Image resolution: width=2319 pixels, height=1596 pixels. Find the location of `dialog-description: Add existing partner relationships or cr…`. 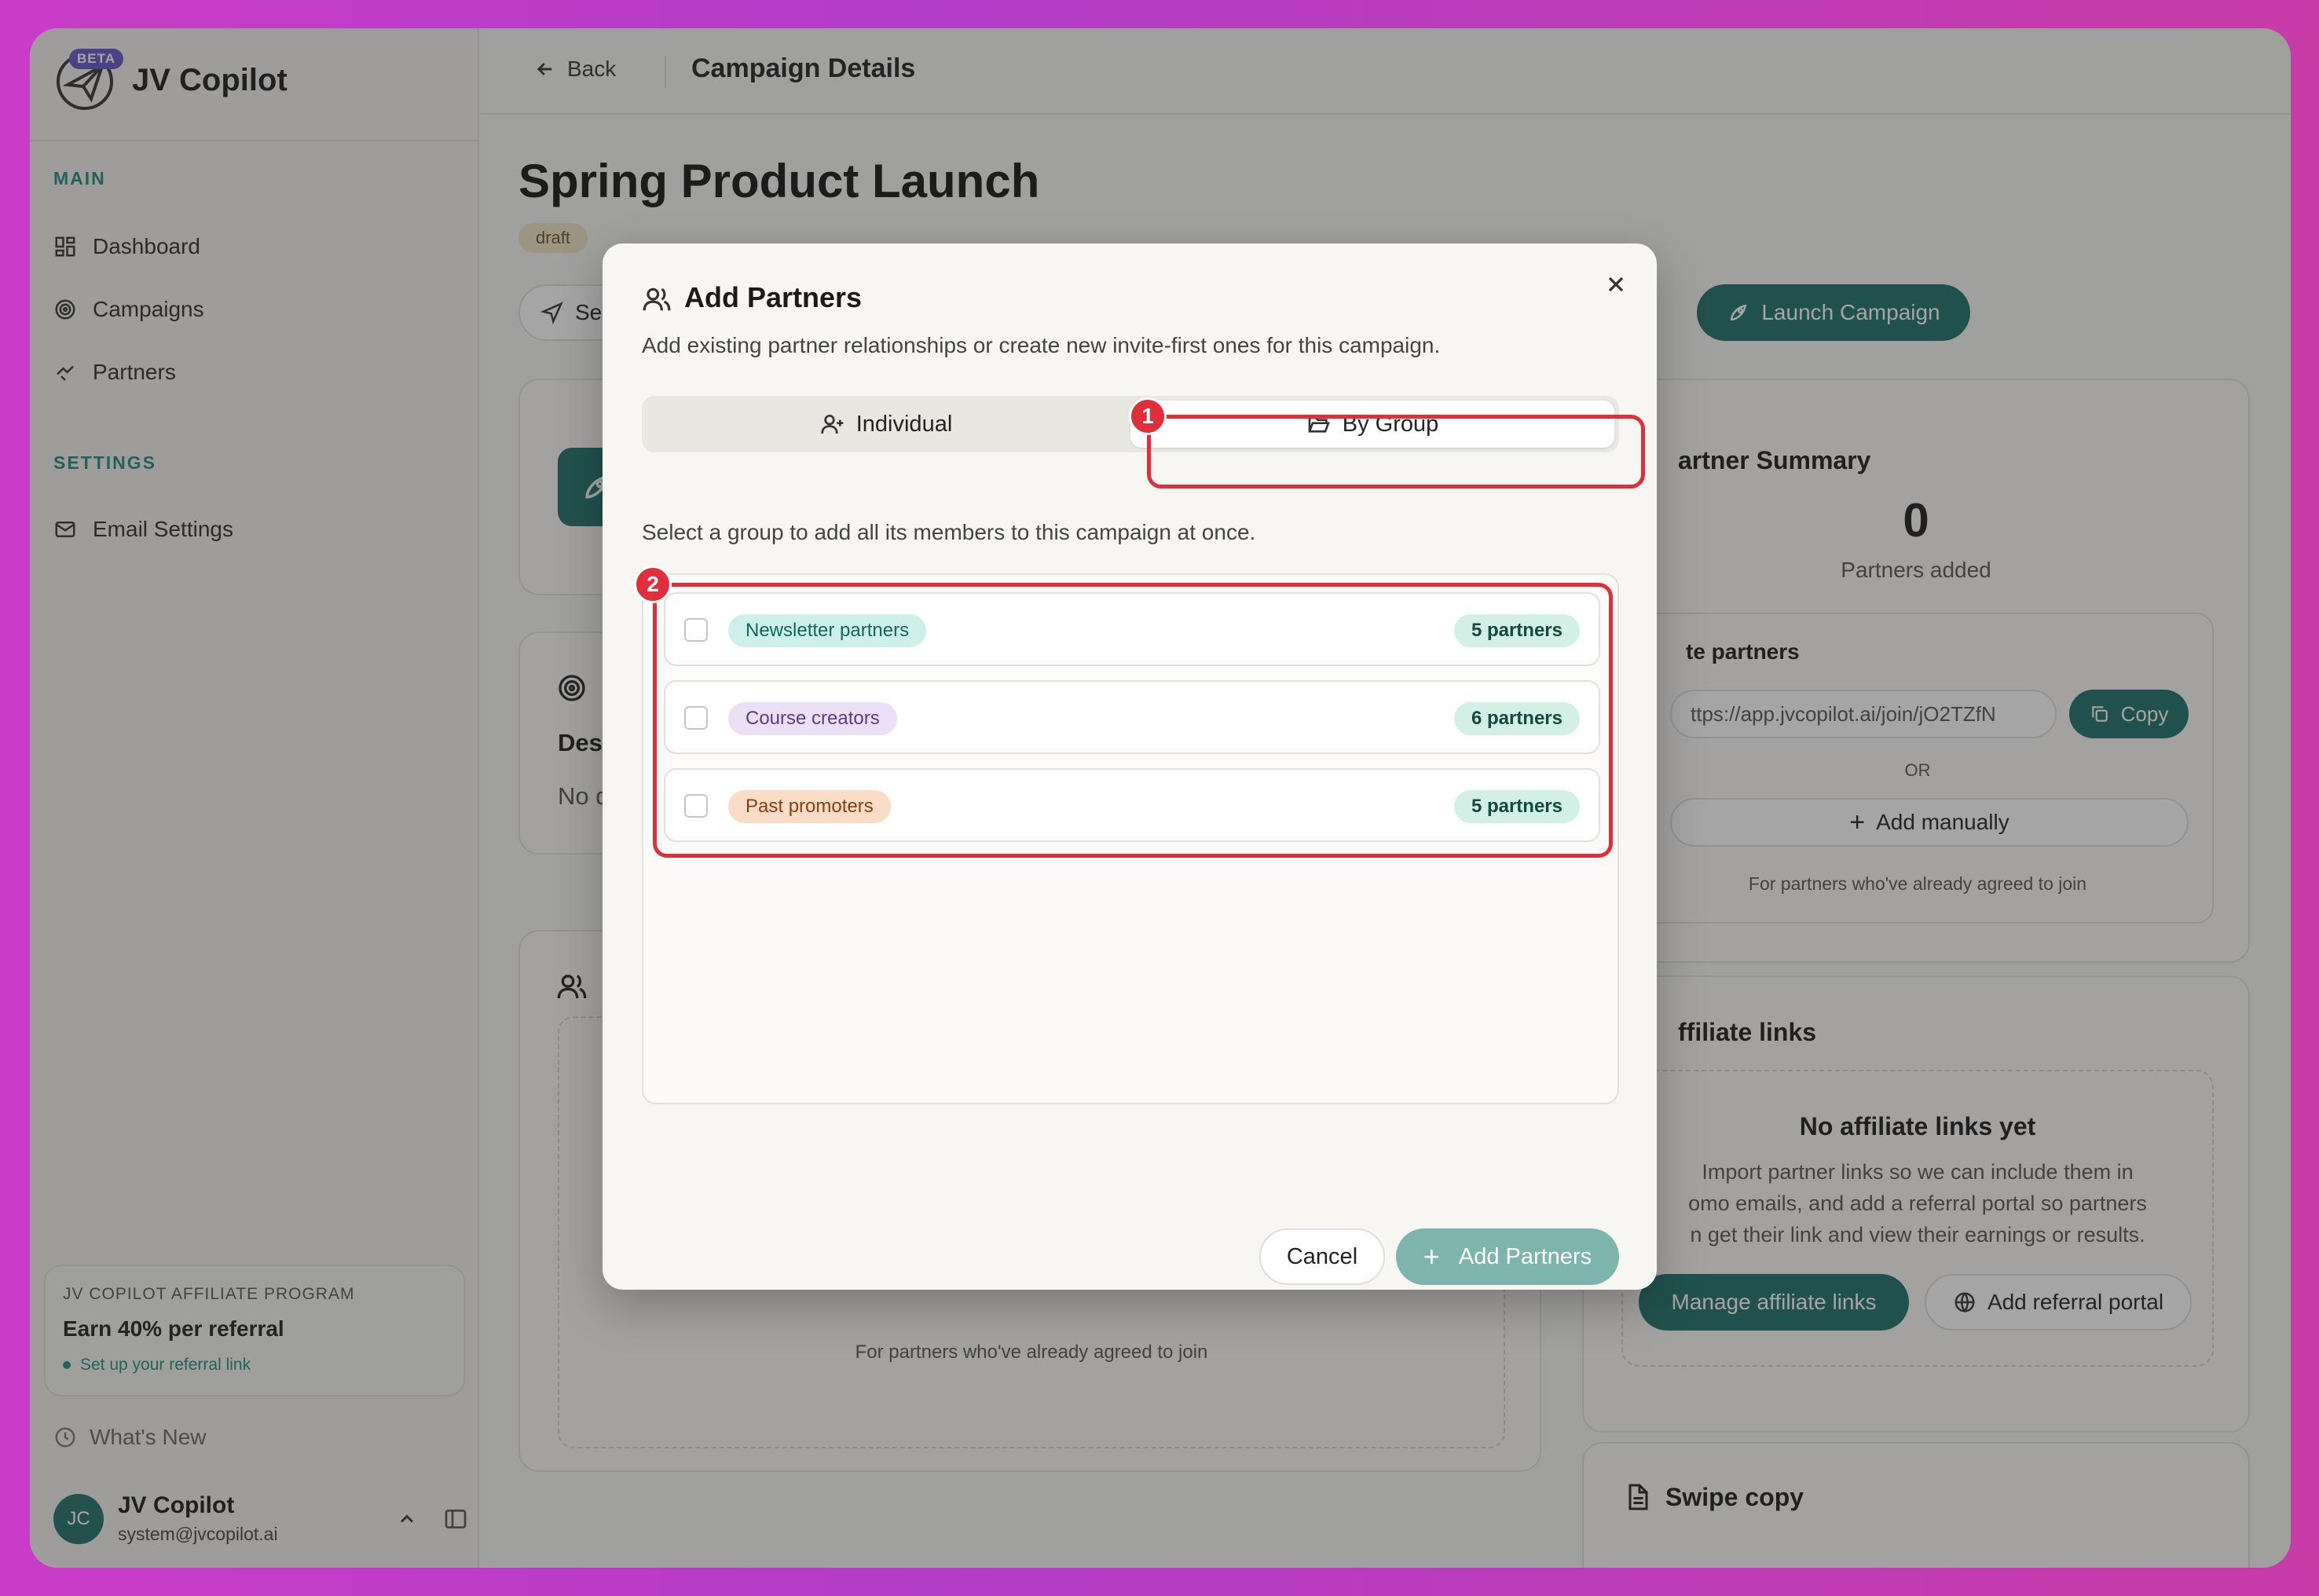

dialog-description: Add existing partner relationships or cr… is located at coordinates (1041, 345).